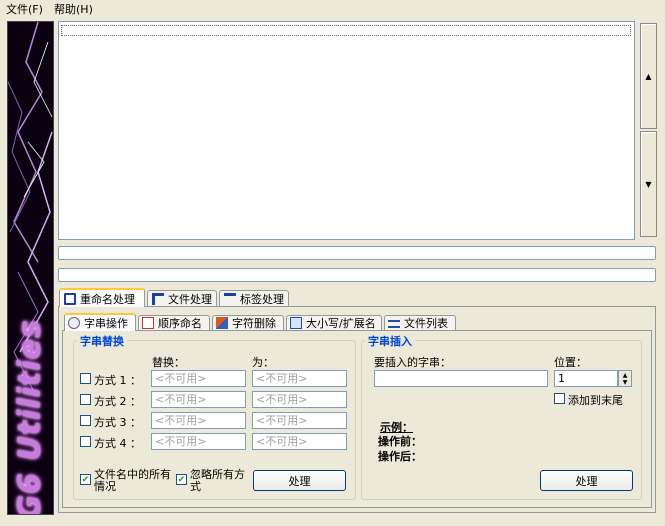 The width and height of the screenshot is (665, 526). What do you see at coordinates (117, 401) in the screenshot?
I see `mode-2-label: 方式 2 ：` at bounding box center [117, 401].